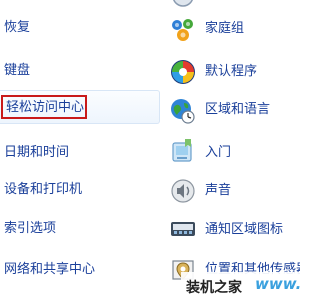 The width and height of the screenshot is (320, 300). I want to click on item-date-and-time: 日期和时间, so click(36, 153).